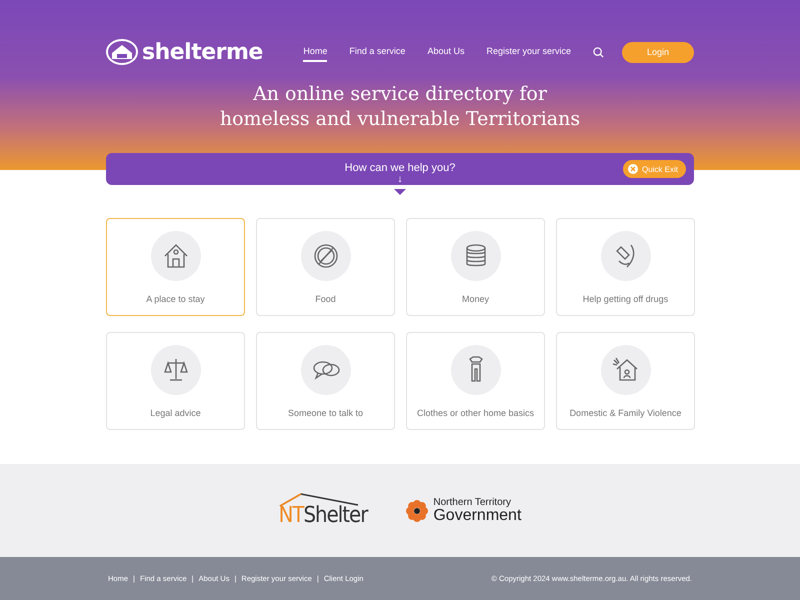 This screenshot has height=600, width=800. I want to click on service-card: Legal advice, so click(175, 381).